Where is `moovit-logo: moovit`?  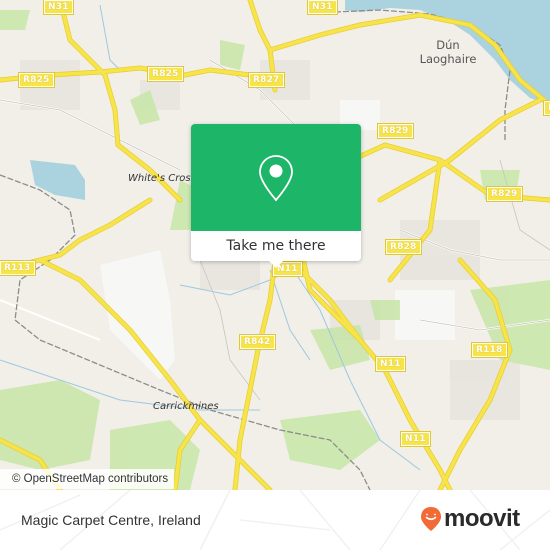
moovit-logo: moovit is located at coordinates (470, 519).